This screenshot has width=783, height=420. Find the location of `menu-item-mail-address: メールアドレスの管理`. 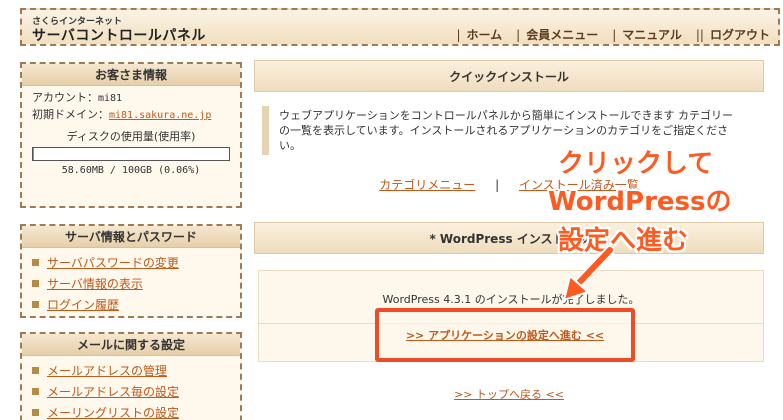

menu-item-mail-address: メールアドレスの管理 is located at coordinates (131, 370).